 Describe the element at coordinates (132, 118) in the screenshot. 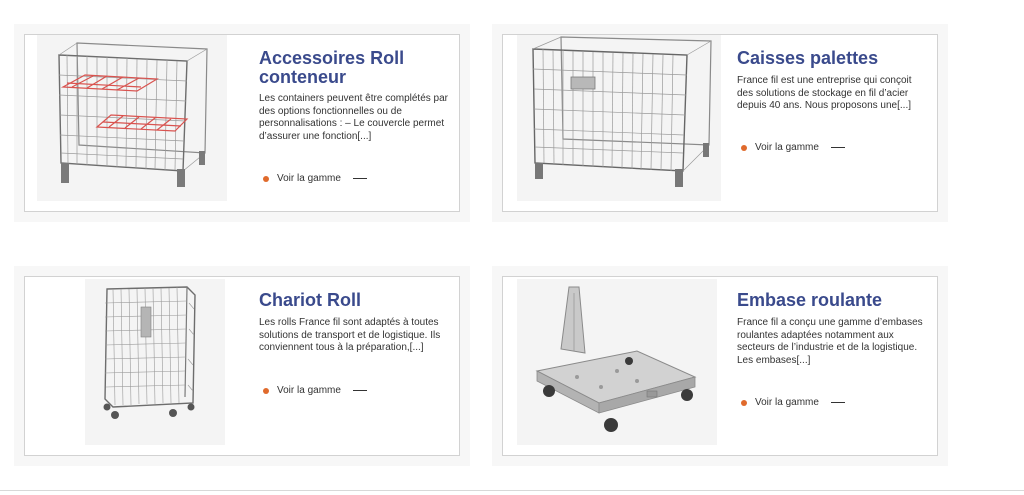

I see `wire-container-with-red-shelves-icon` at that location.